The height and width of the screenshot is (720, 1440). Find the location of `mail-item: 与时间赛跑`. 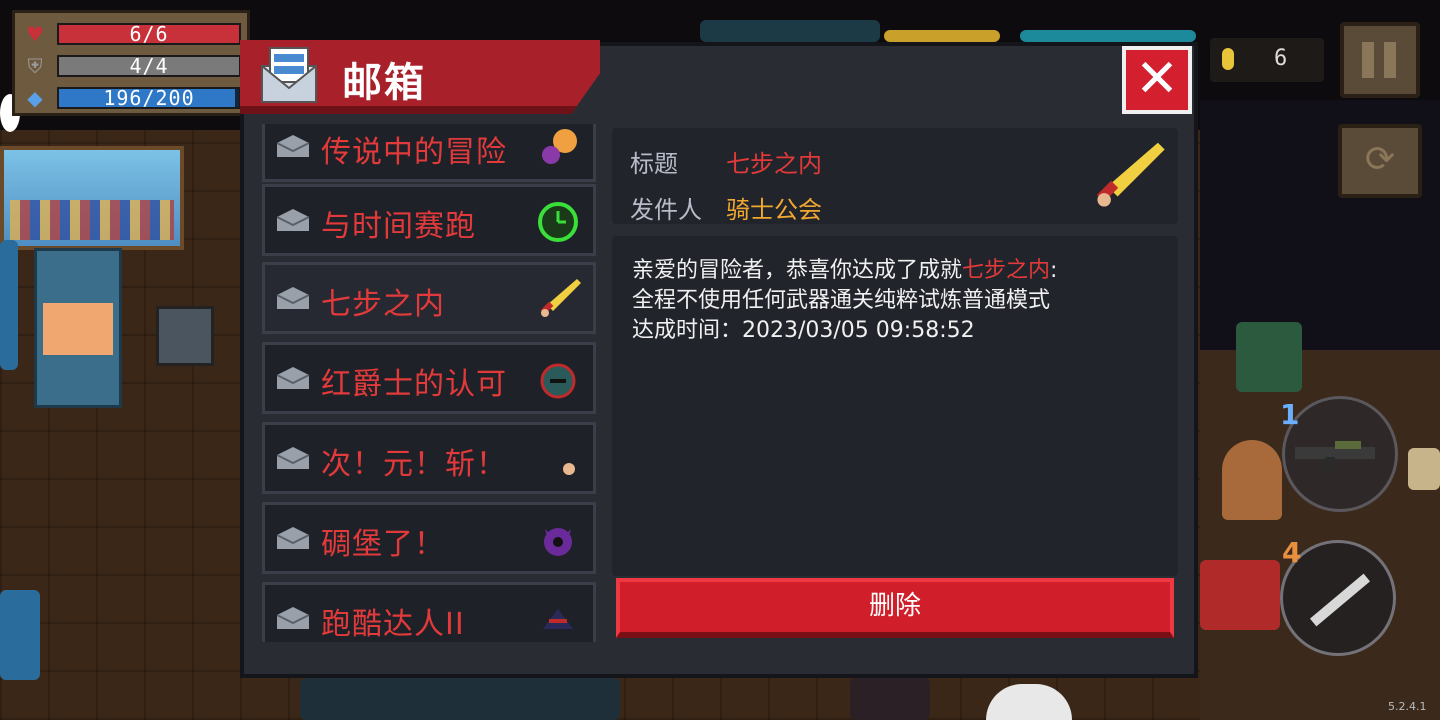

mail-item: 与时间赛跑 is located at coordinates (429, 220).